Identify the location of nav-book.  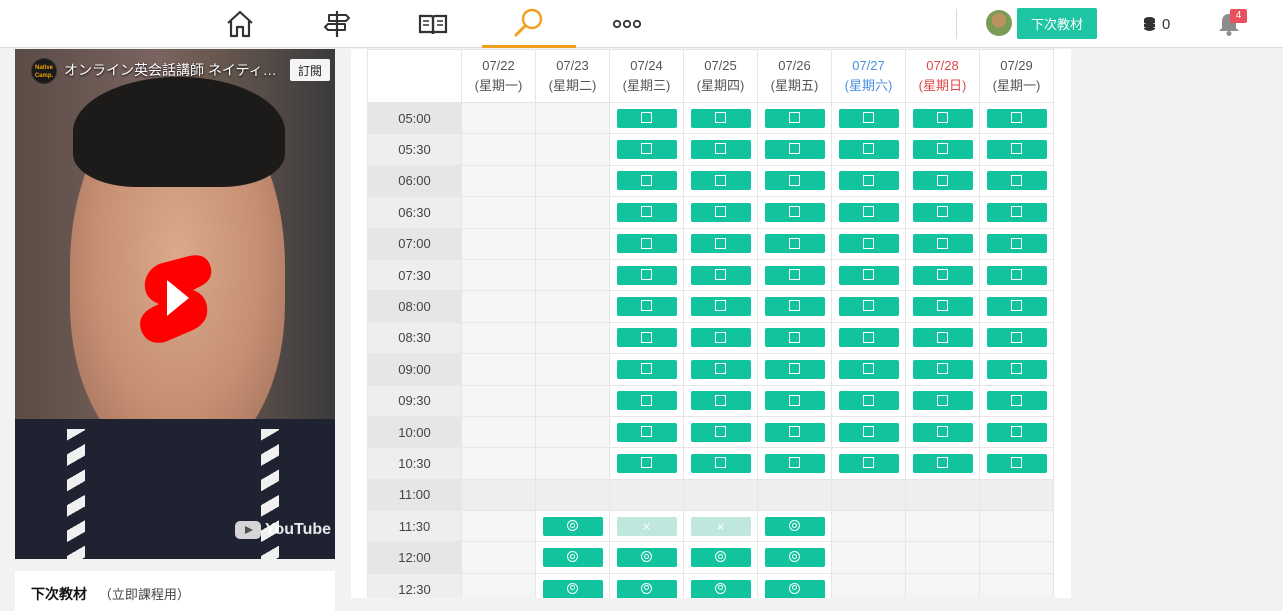
(433, 24).